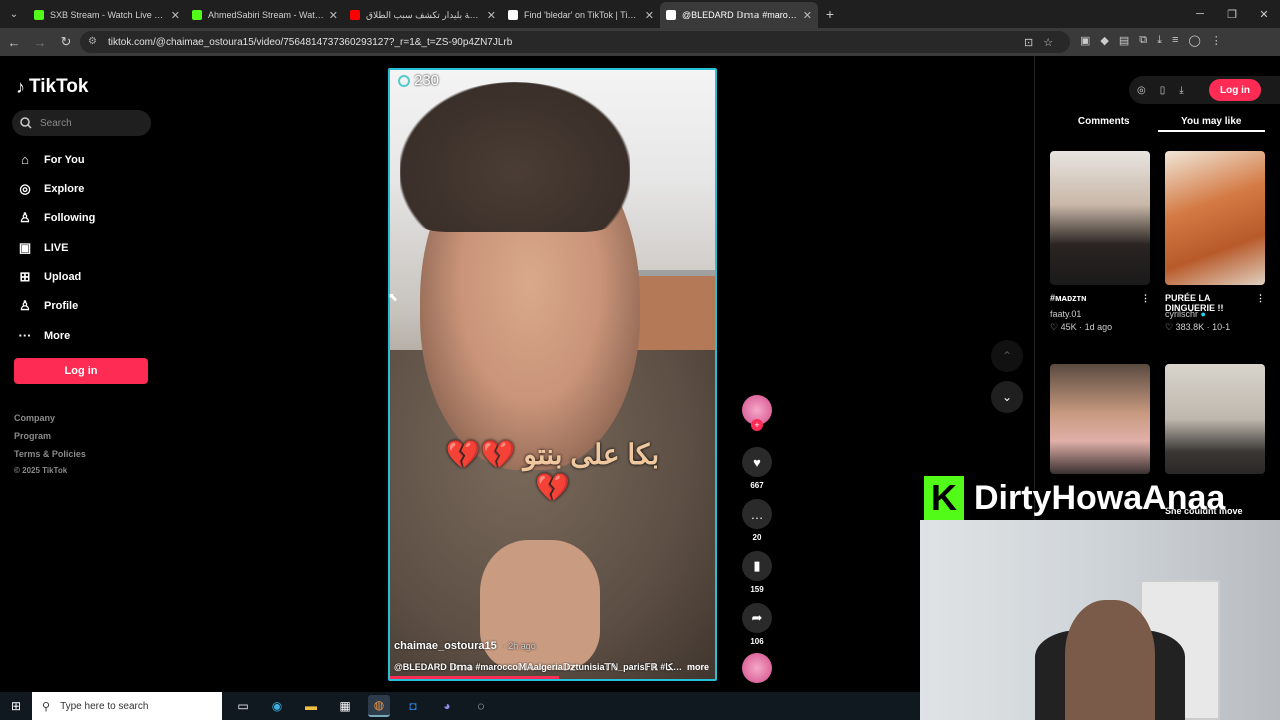 The image size is (1280, 720). What do you see at coordinates (14, 42) in the screenshot?
I see `back-arrow-icon: ←` at bounding box center [14, 42].